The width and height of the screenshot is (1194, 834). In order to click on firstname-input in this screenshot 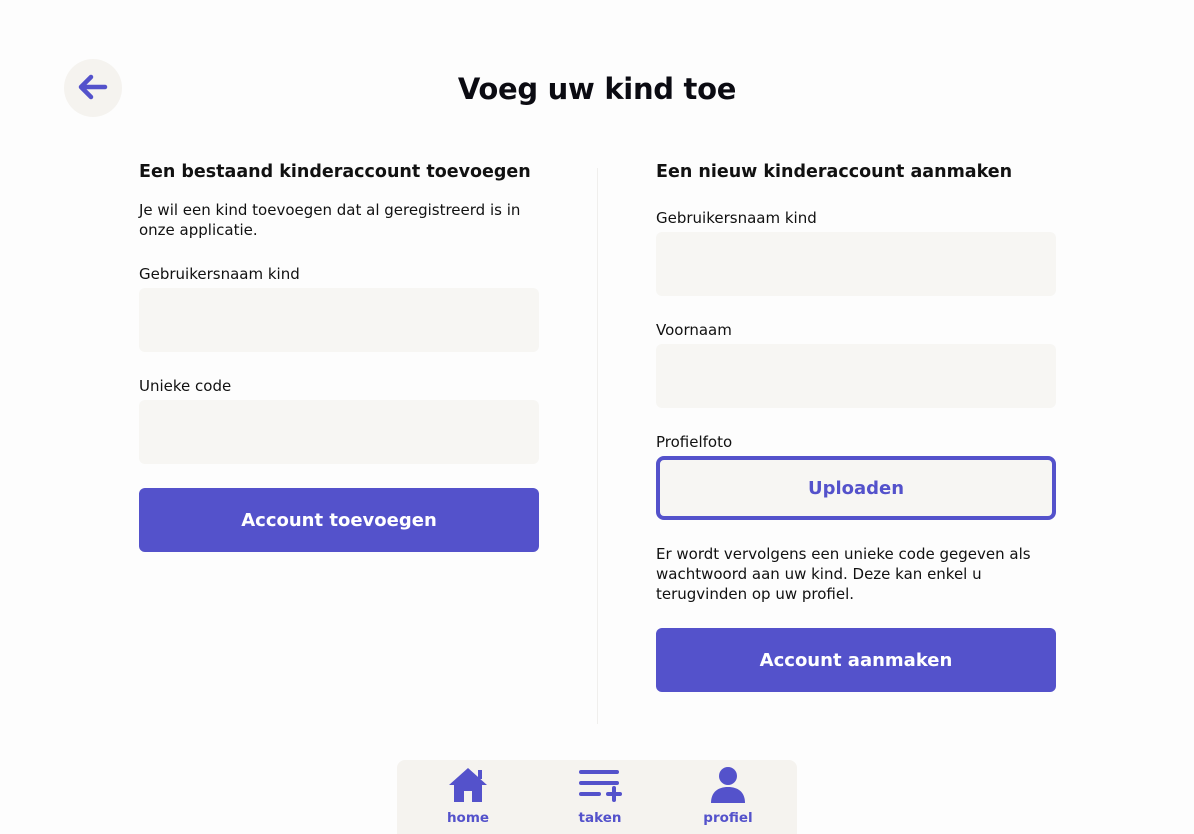, I will do `click(856, 376)`.